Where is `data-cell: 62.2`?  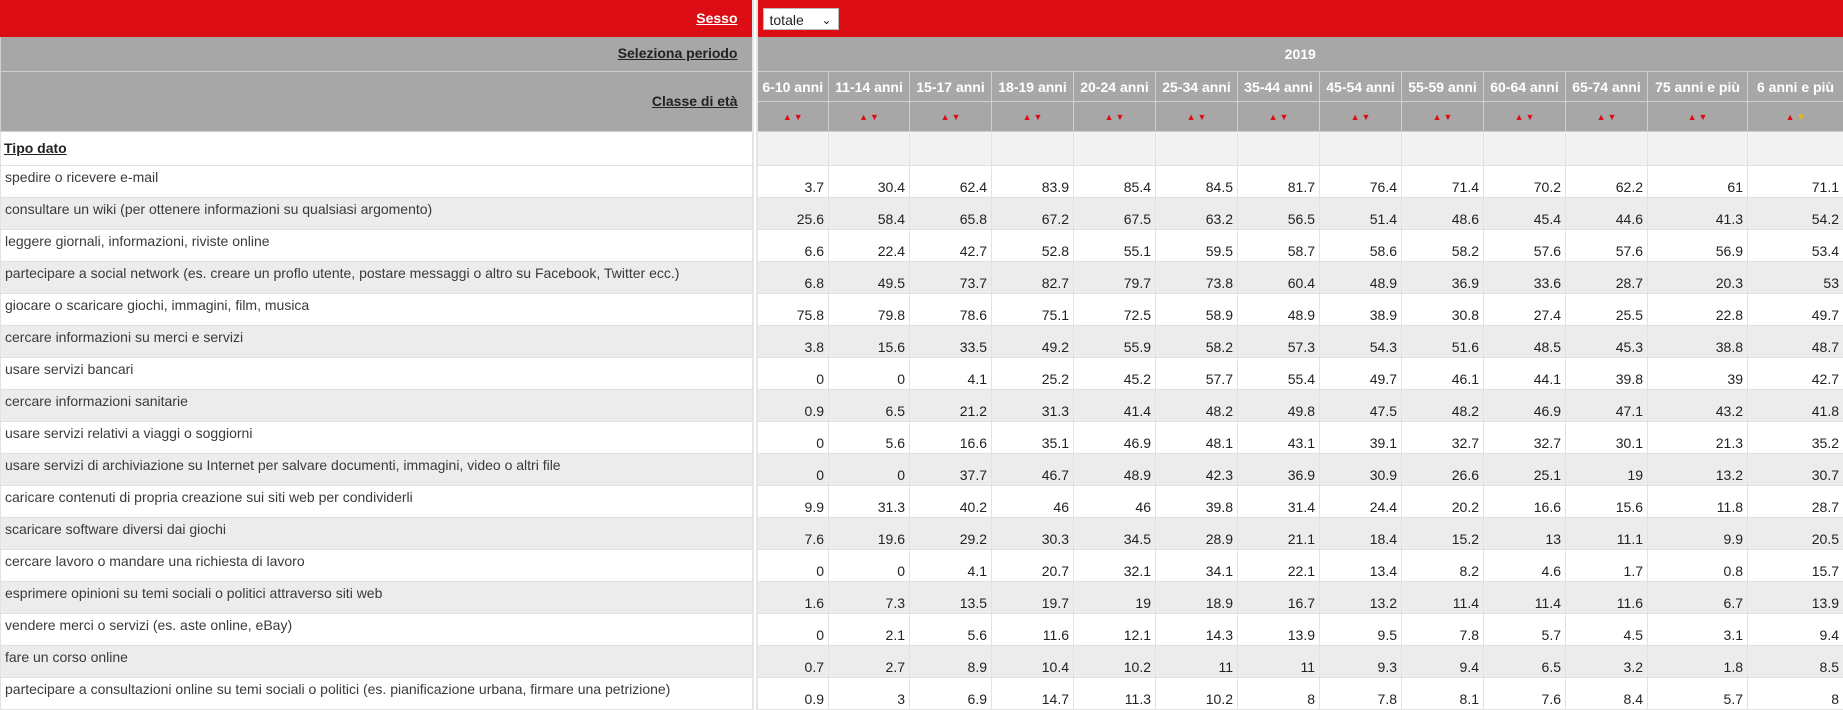
data-cell: 62.2 is located at coordinates (1607, 182).